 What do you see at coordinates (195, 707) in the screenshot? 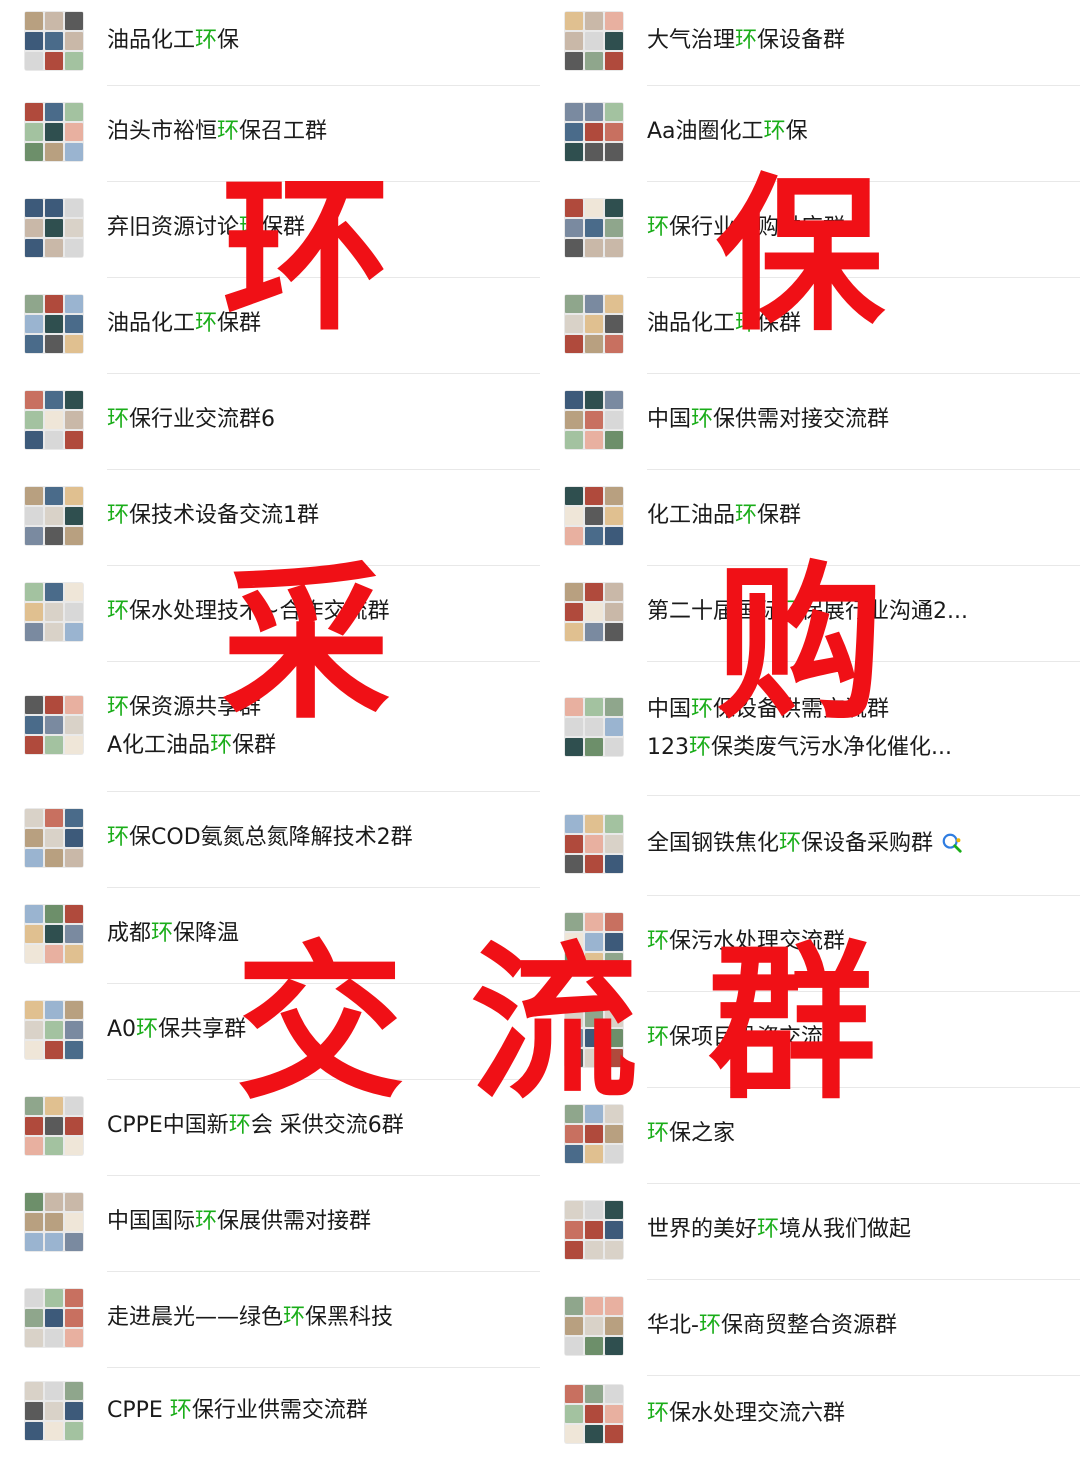
I see `title-text: 保资源共享群` at bounding box center [195, 707].